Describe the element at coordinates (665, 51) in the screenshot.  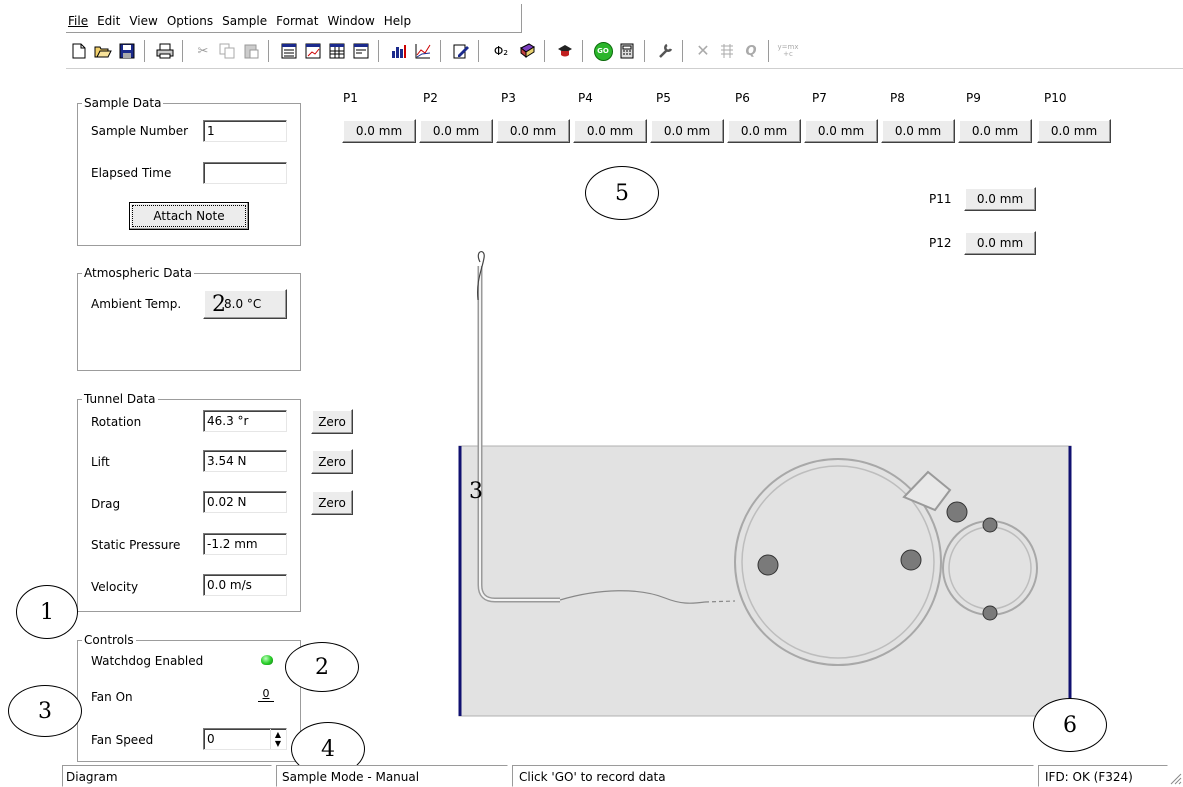
I see `wrench-icon` at that location.